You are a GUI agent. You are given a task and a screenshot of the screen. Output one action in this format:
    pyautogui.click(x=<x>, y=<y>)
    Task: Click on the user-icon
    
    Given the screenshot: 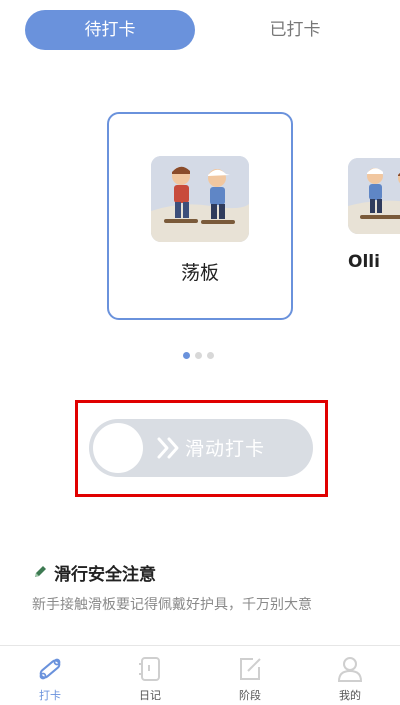 What is the action you would take?
    pyautogui.click(x=350, y=669)
    